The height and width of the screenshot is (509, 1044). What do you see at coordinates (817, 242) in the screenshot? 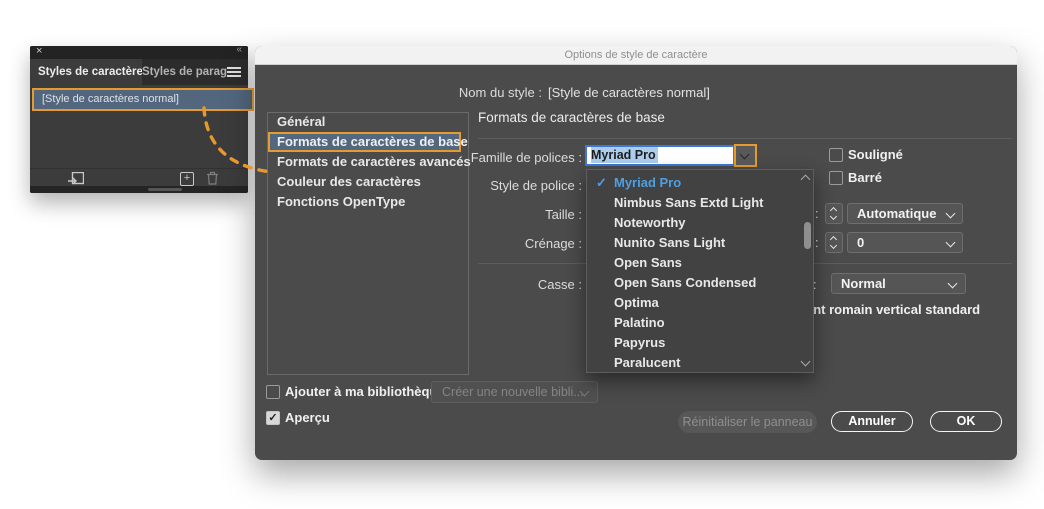
I see `tracking-label-fragment: :` at bounding box center [817, 242].